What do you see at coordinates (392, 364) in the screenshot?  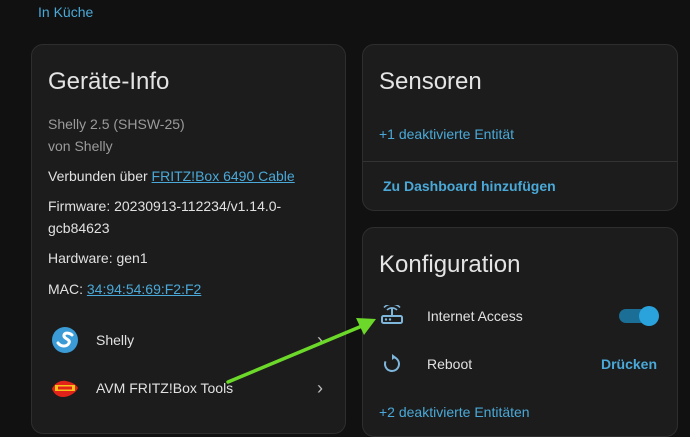 I see `restart-icon` at bounding box center [392, 364].